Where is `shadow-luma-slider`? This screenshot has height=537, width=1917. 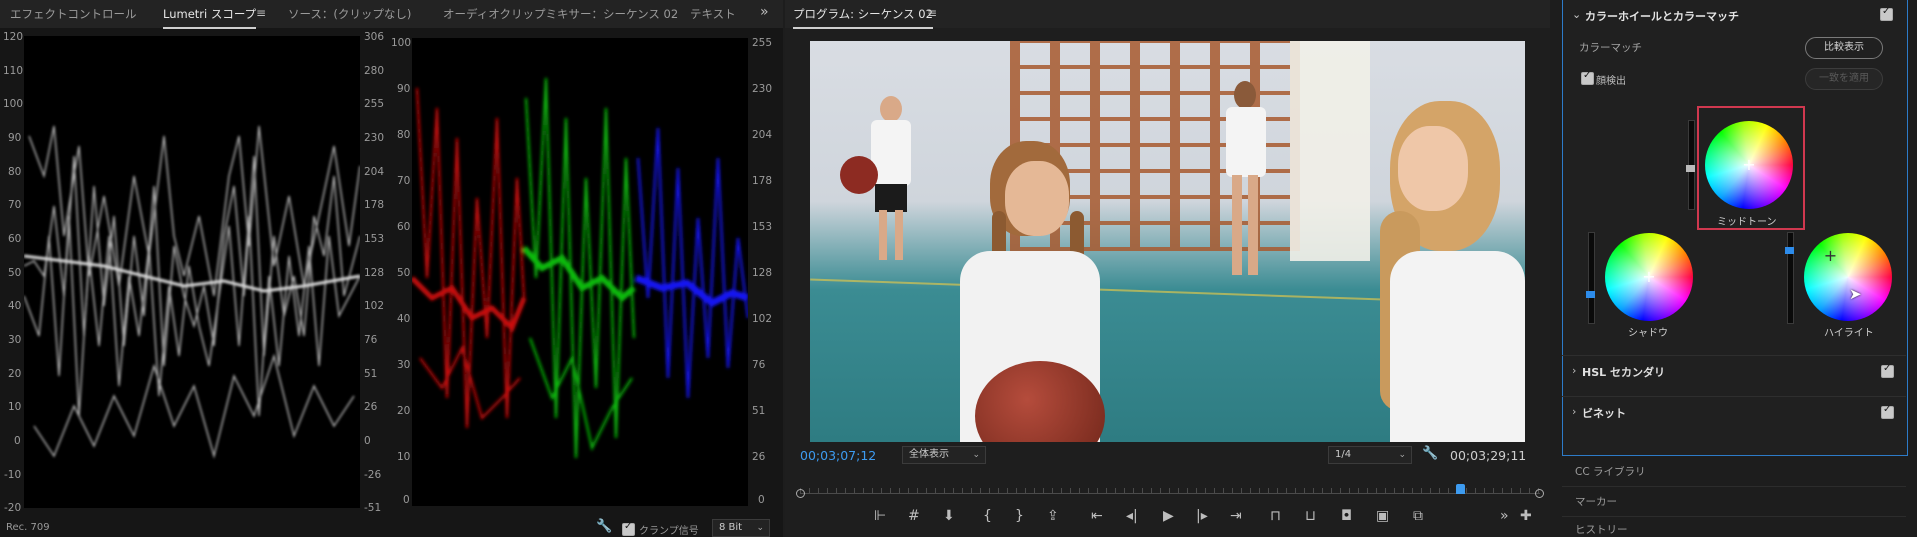
shadow-luma-slider is located at coordinates (1590, 278).